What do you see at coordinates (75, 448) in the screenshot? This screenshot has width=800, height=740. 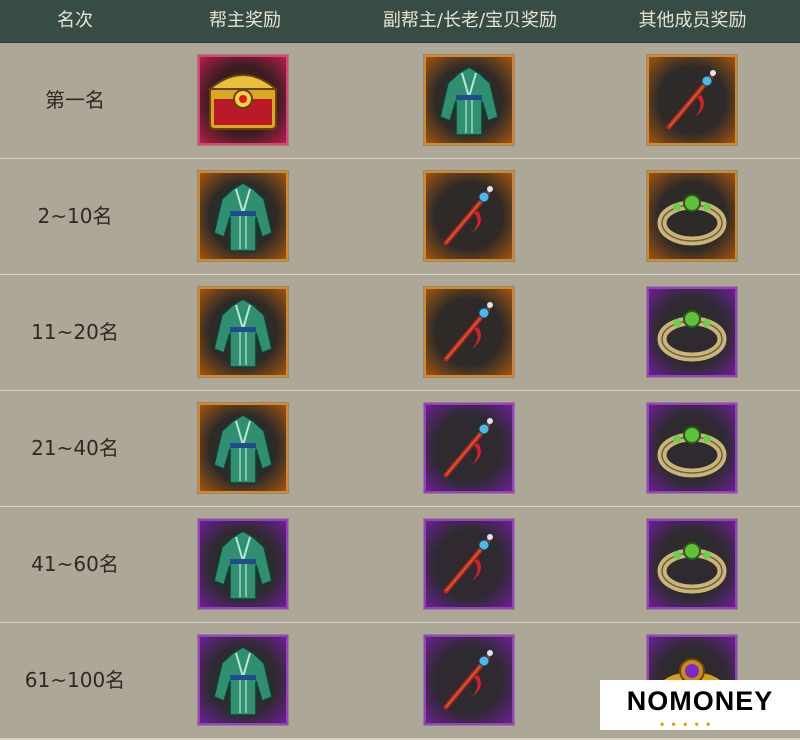 I see `rank-label: 21~40名` at bounding box center [75, 448].